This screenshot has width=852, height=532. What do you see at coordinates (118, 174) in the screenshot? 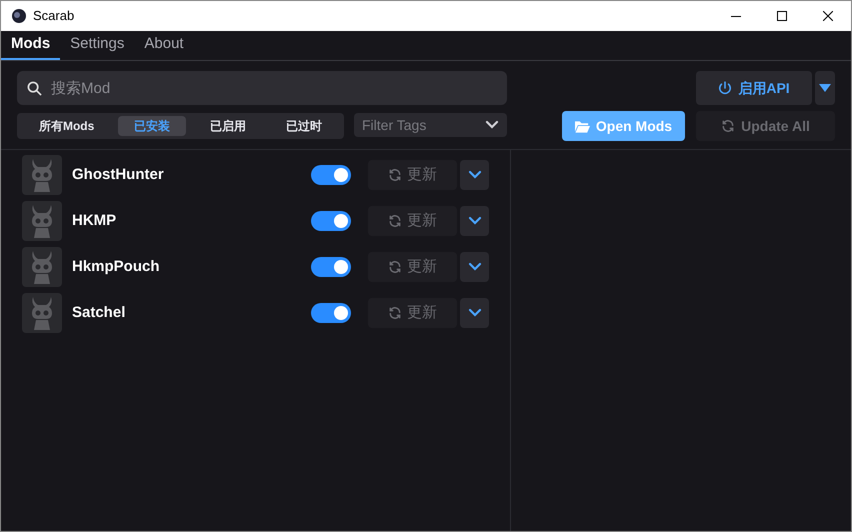
I see `mod-name: GhostHunter` at bounding box center [118, 174].